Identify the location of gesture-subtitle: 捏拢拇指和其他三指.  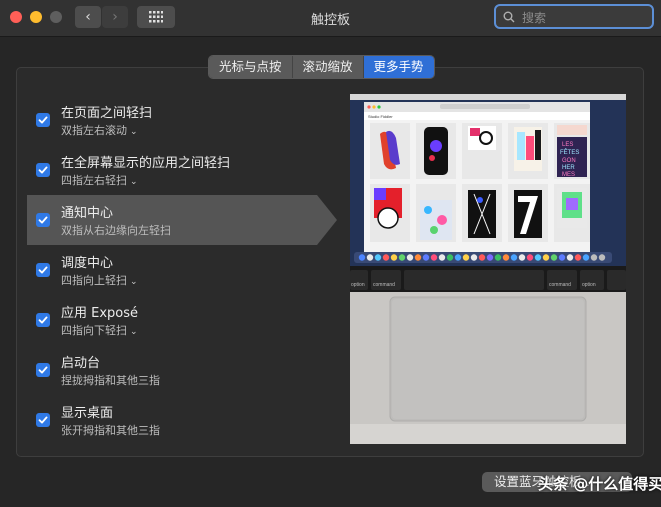
(110, 380).